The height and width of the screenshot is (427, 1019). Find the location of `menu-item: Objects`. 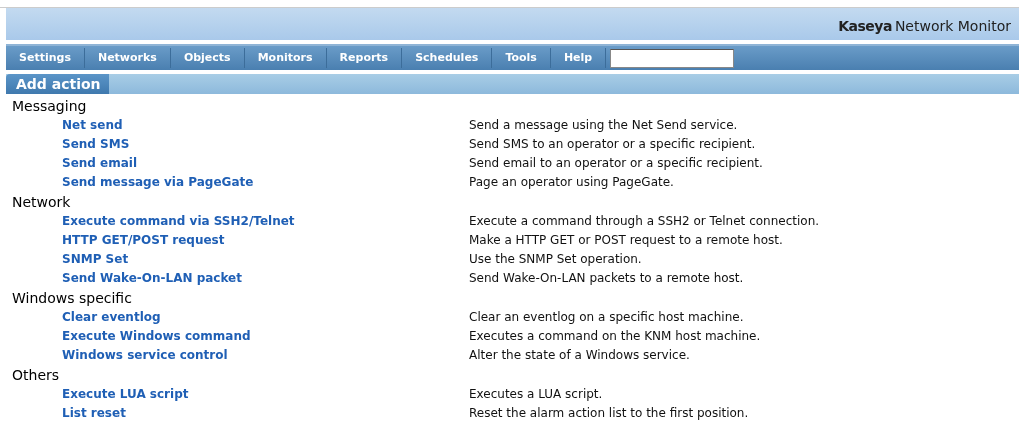

menu-item: Objects is located at coordinates (207, 58).